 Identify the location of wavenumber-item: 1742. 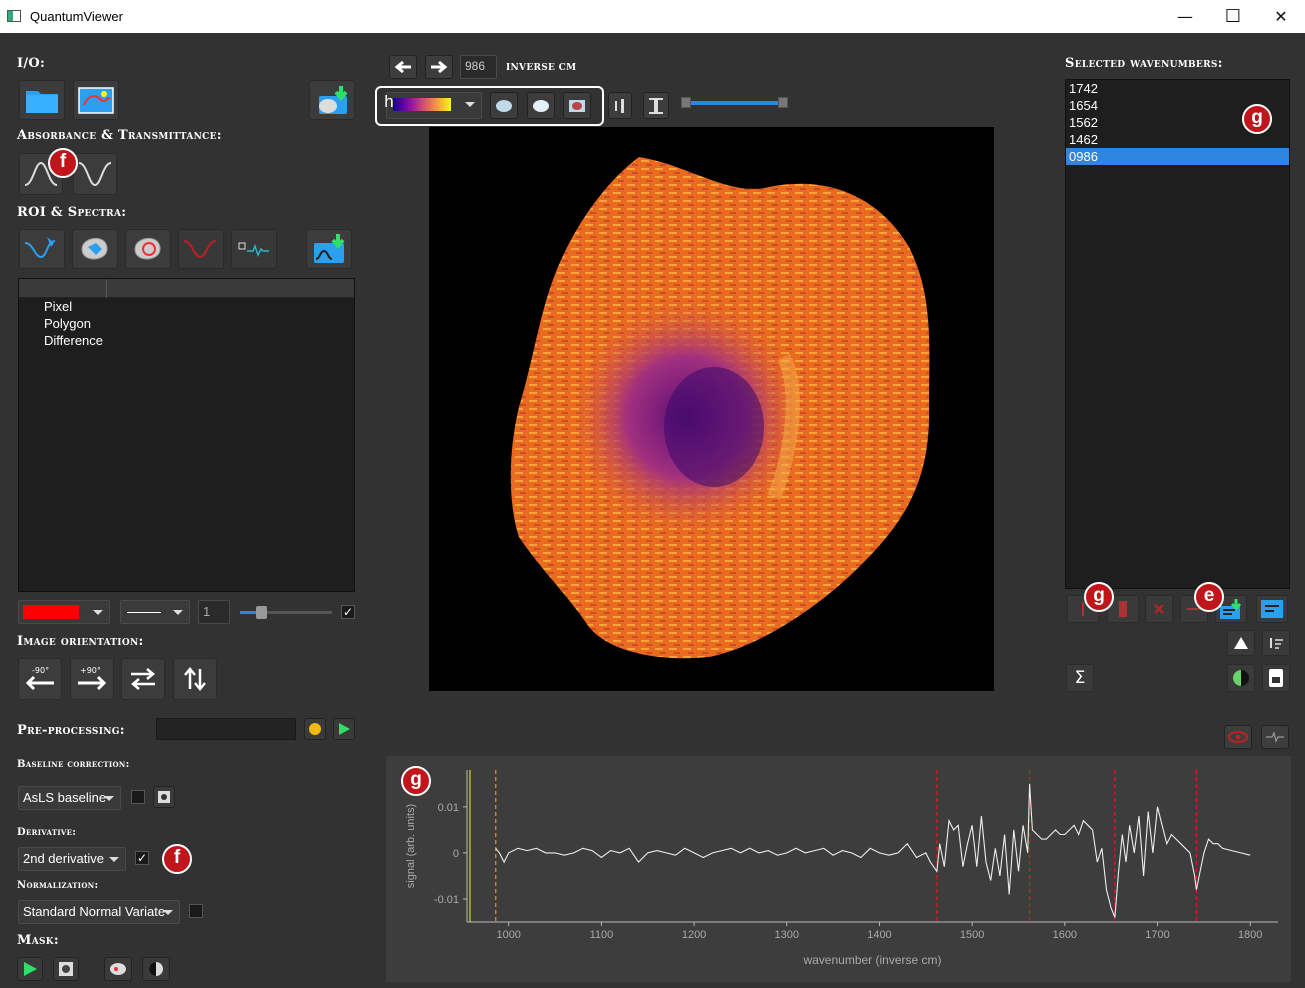
(1177, 88).